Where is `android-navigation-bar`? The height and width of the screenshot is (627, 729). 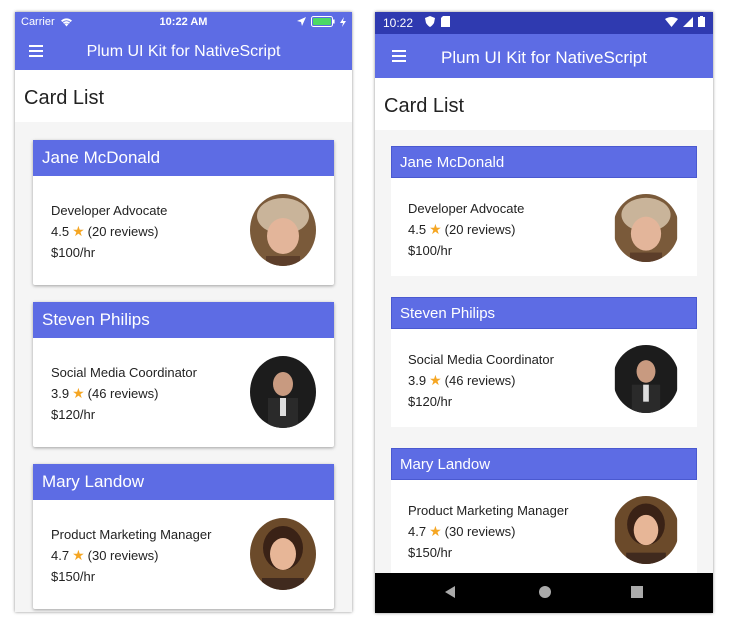
android-navigation-bar is located at coordinates (544, 593).